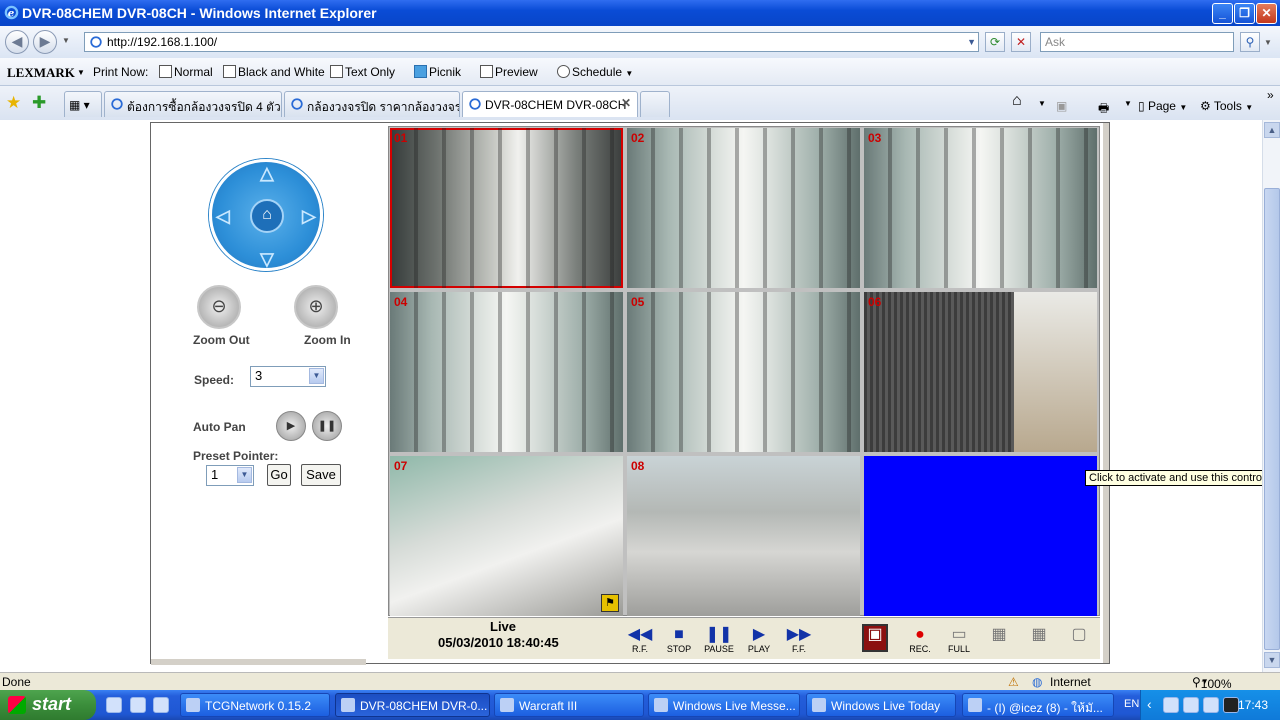  Describe the element at coordinates (506, 536) in the screenshot. I see `camera-view-07: 07 ⚑` at that location.